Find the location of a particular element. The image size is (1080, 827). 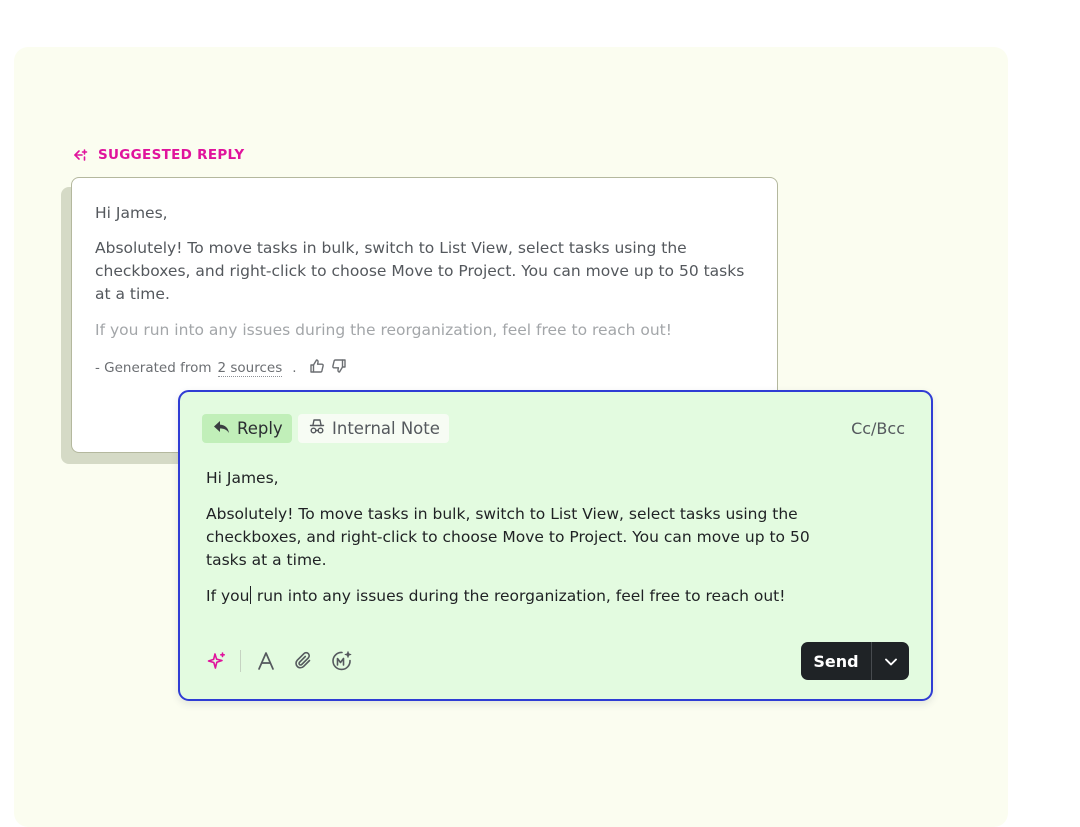

attachment-icon is located at coordinates (304, 661).